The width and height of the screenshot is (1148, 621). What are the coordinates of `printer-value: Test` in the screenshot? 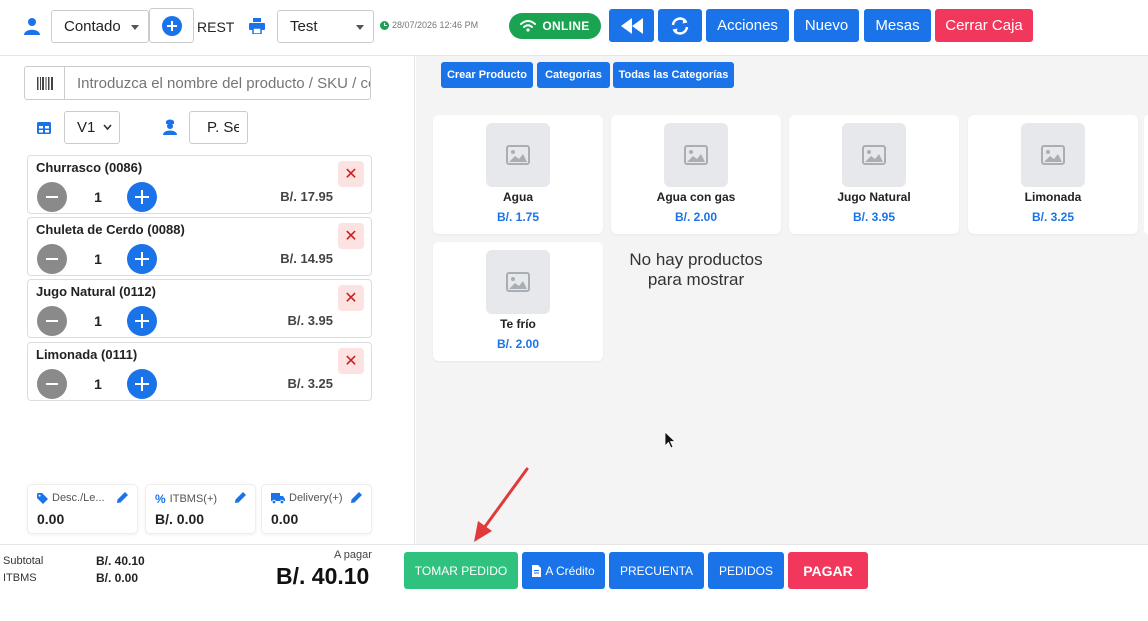 It's located at (304, 26).